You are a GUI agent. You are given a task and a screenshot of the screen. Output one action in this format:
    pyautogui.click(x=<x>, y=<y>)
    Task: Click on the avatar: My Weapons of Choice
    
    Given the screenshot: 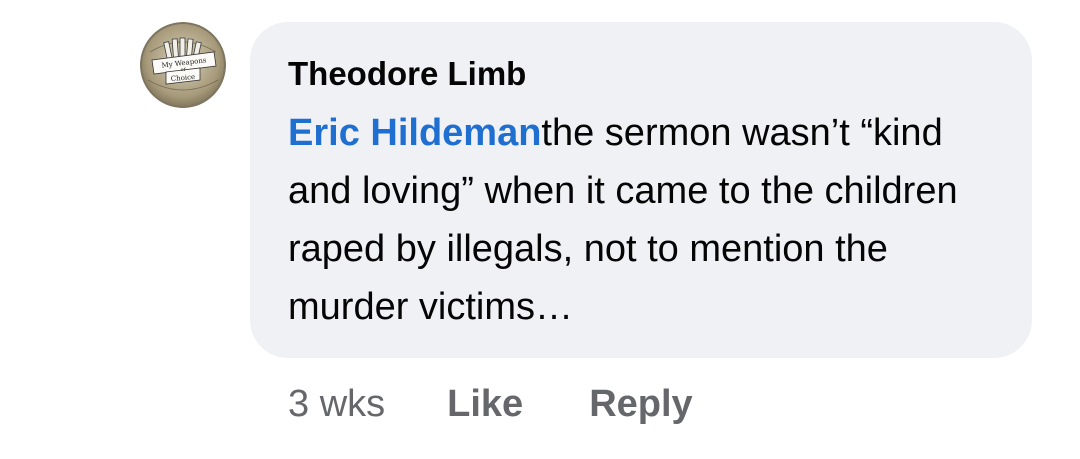 What is the action you would take?
    pyautogui.click(x=183, y=65)
    